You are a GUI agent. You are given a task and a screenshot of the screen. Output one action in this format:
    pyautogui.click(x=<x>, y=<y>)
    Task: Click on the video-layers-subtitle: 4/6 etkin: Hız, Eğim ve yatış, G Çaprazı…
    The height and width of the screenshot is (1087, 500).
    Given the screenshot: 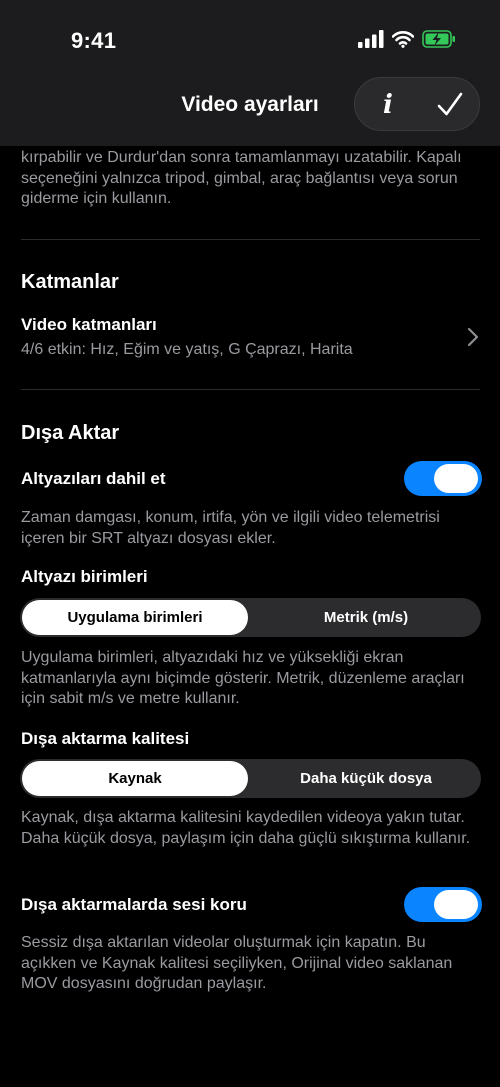 What is the action you would take?
    pyautogui.click(x=187, y=349)
    